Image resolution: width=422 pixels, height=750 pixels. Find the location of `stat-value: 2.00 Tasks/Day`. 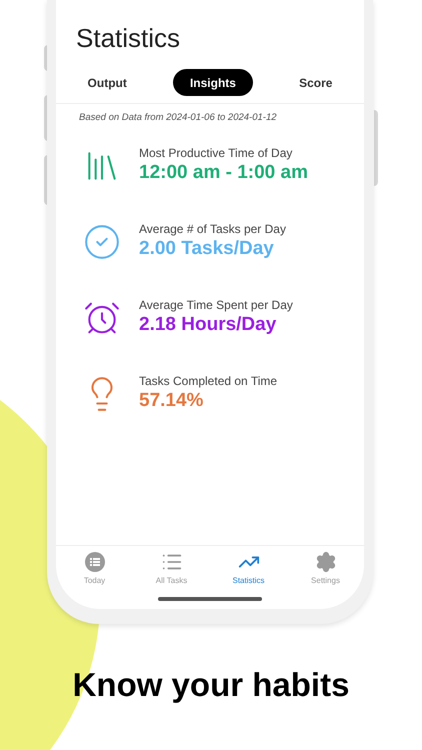

stat-value: 2.00 Tasks/Day is located at coordinates (207, 249).